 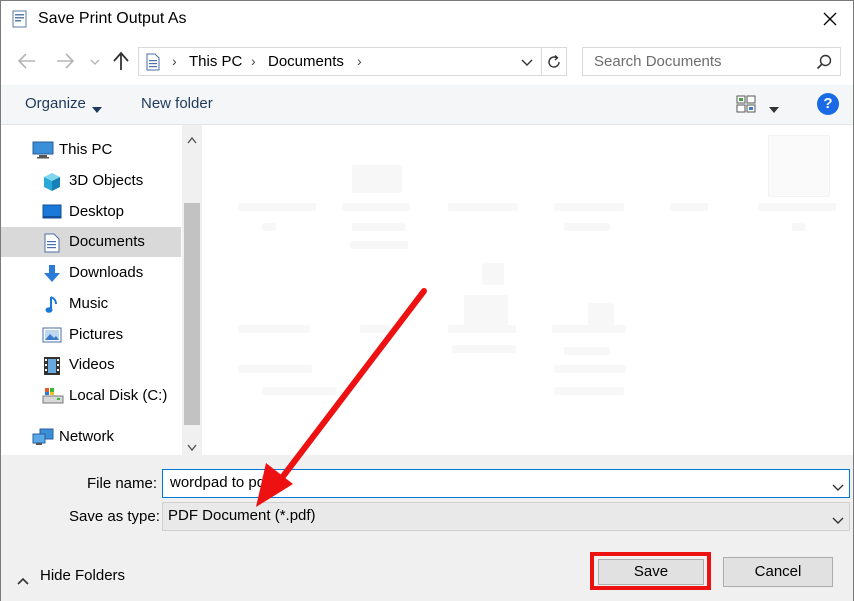 I want to click on forward-arrow-icon, so click(x=65, y=61).